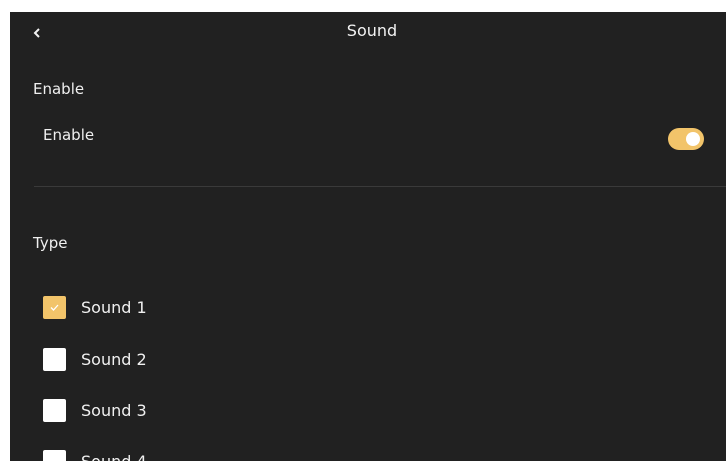  I want to click on toggle-knob, so click(693, 139).